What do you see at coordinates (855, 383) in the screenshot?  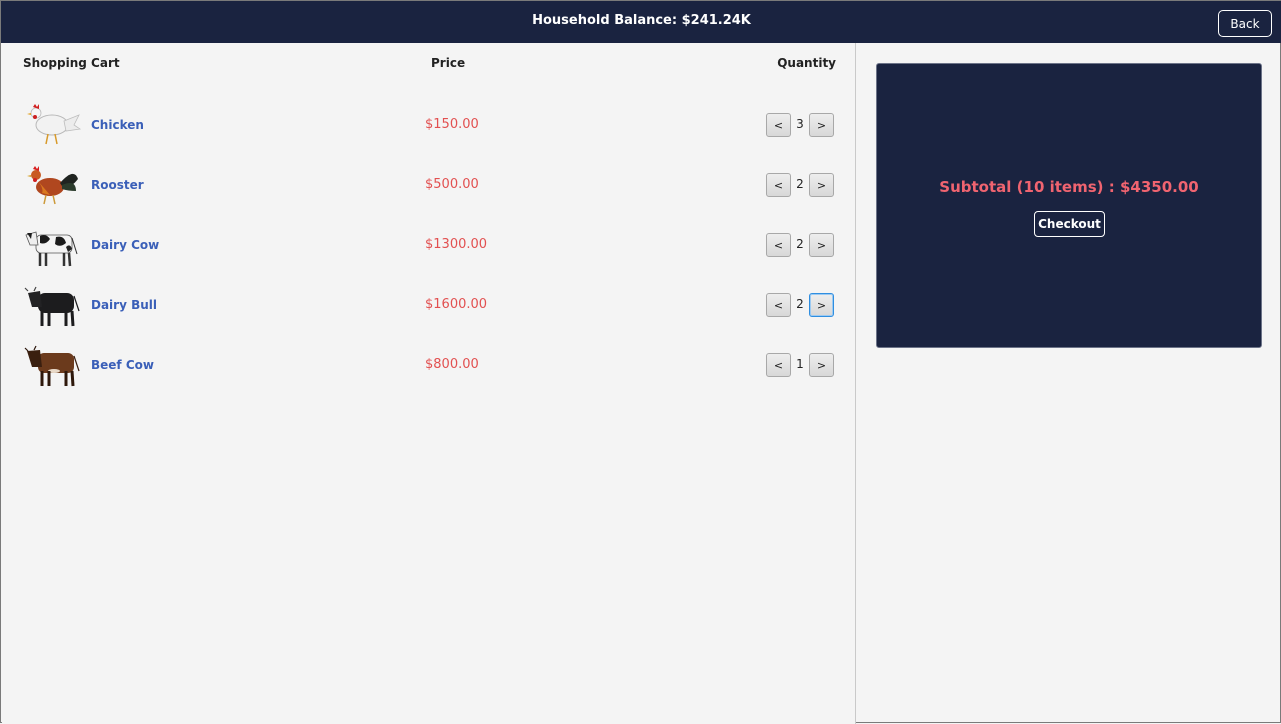 I see `panel-divider` at bounding box center [855, 383].